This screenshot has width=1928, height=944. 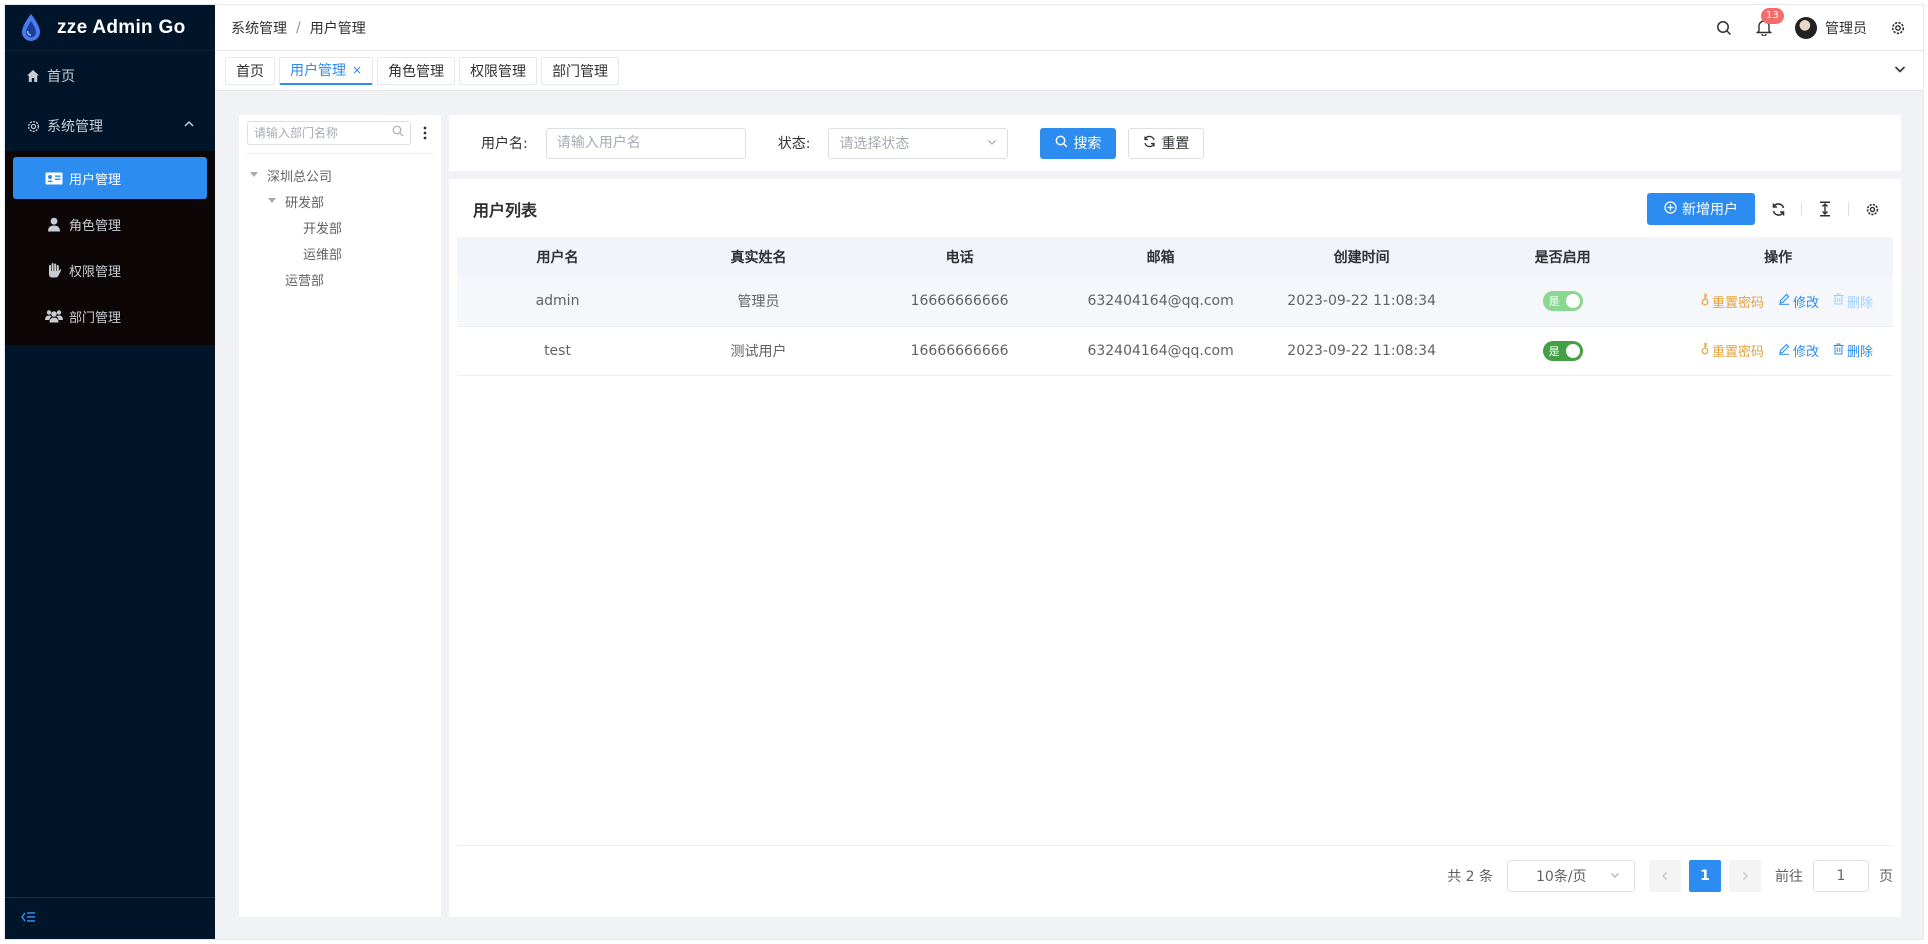 I want to click on cell-created: 2023-09-22 11:08:34, so click(x=1362, y=351).